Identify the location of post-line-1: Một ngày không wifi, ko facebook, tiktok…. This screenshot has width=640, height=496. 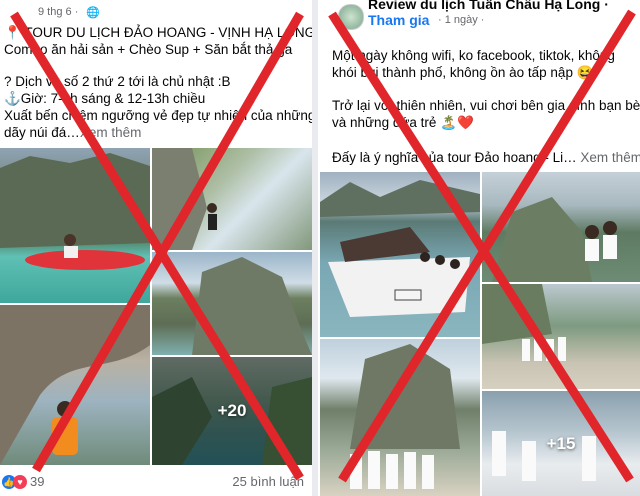
(473, 55).